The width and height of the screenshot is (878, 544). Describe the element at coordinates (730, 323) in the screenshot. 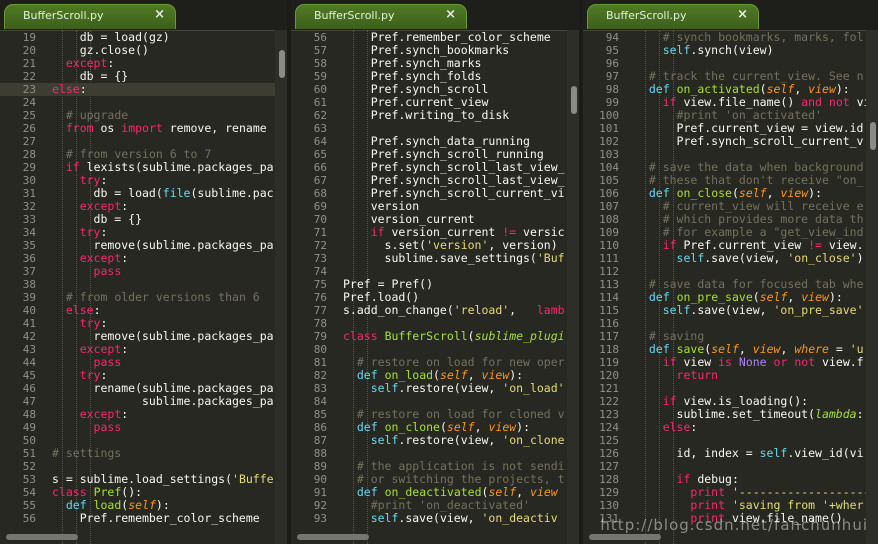

I see `code-line: 116` at that location.